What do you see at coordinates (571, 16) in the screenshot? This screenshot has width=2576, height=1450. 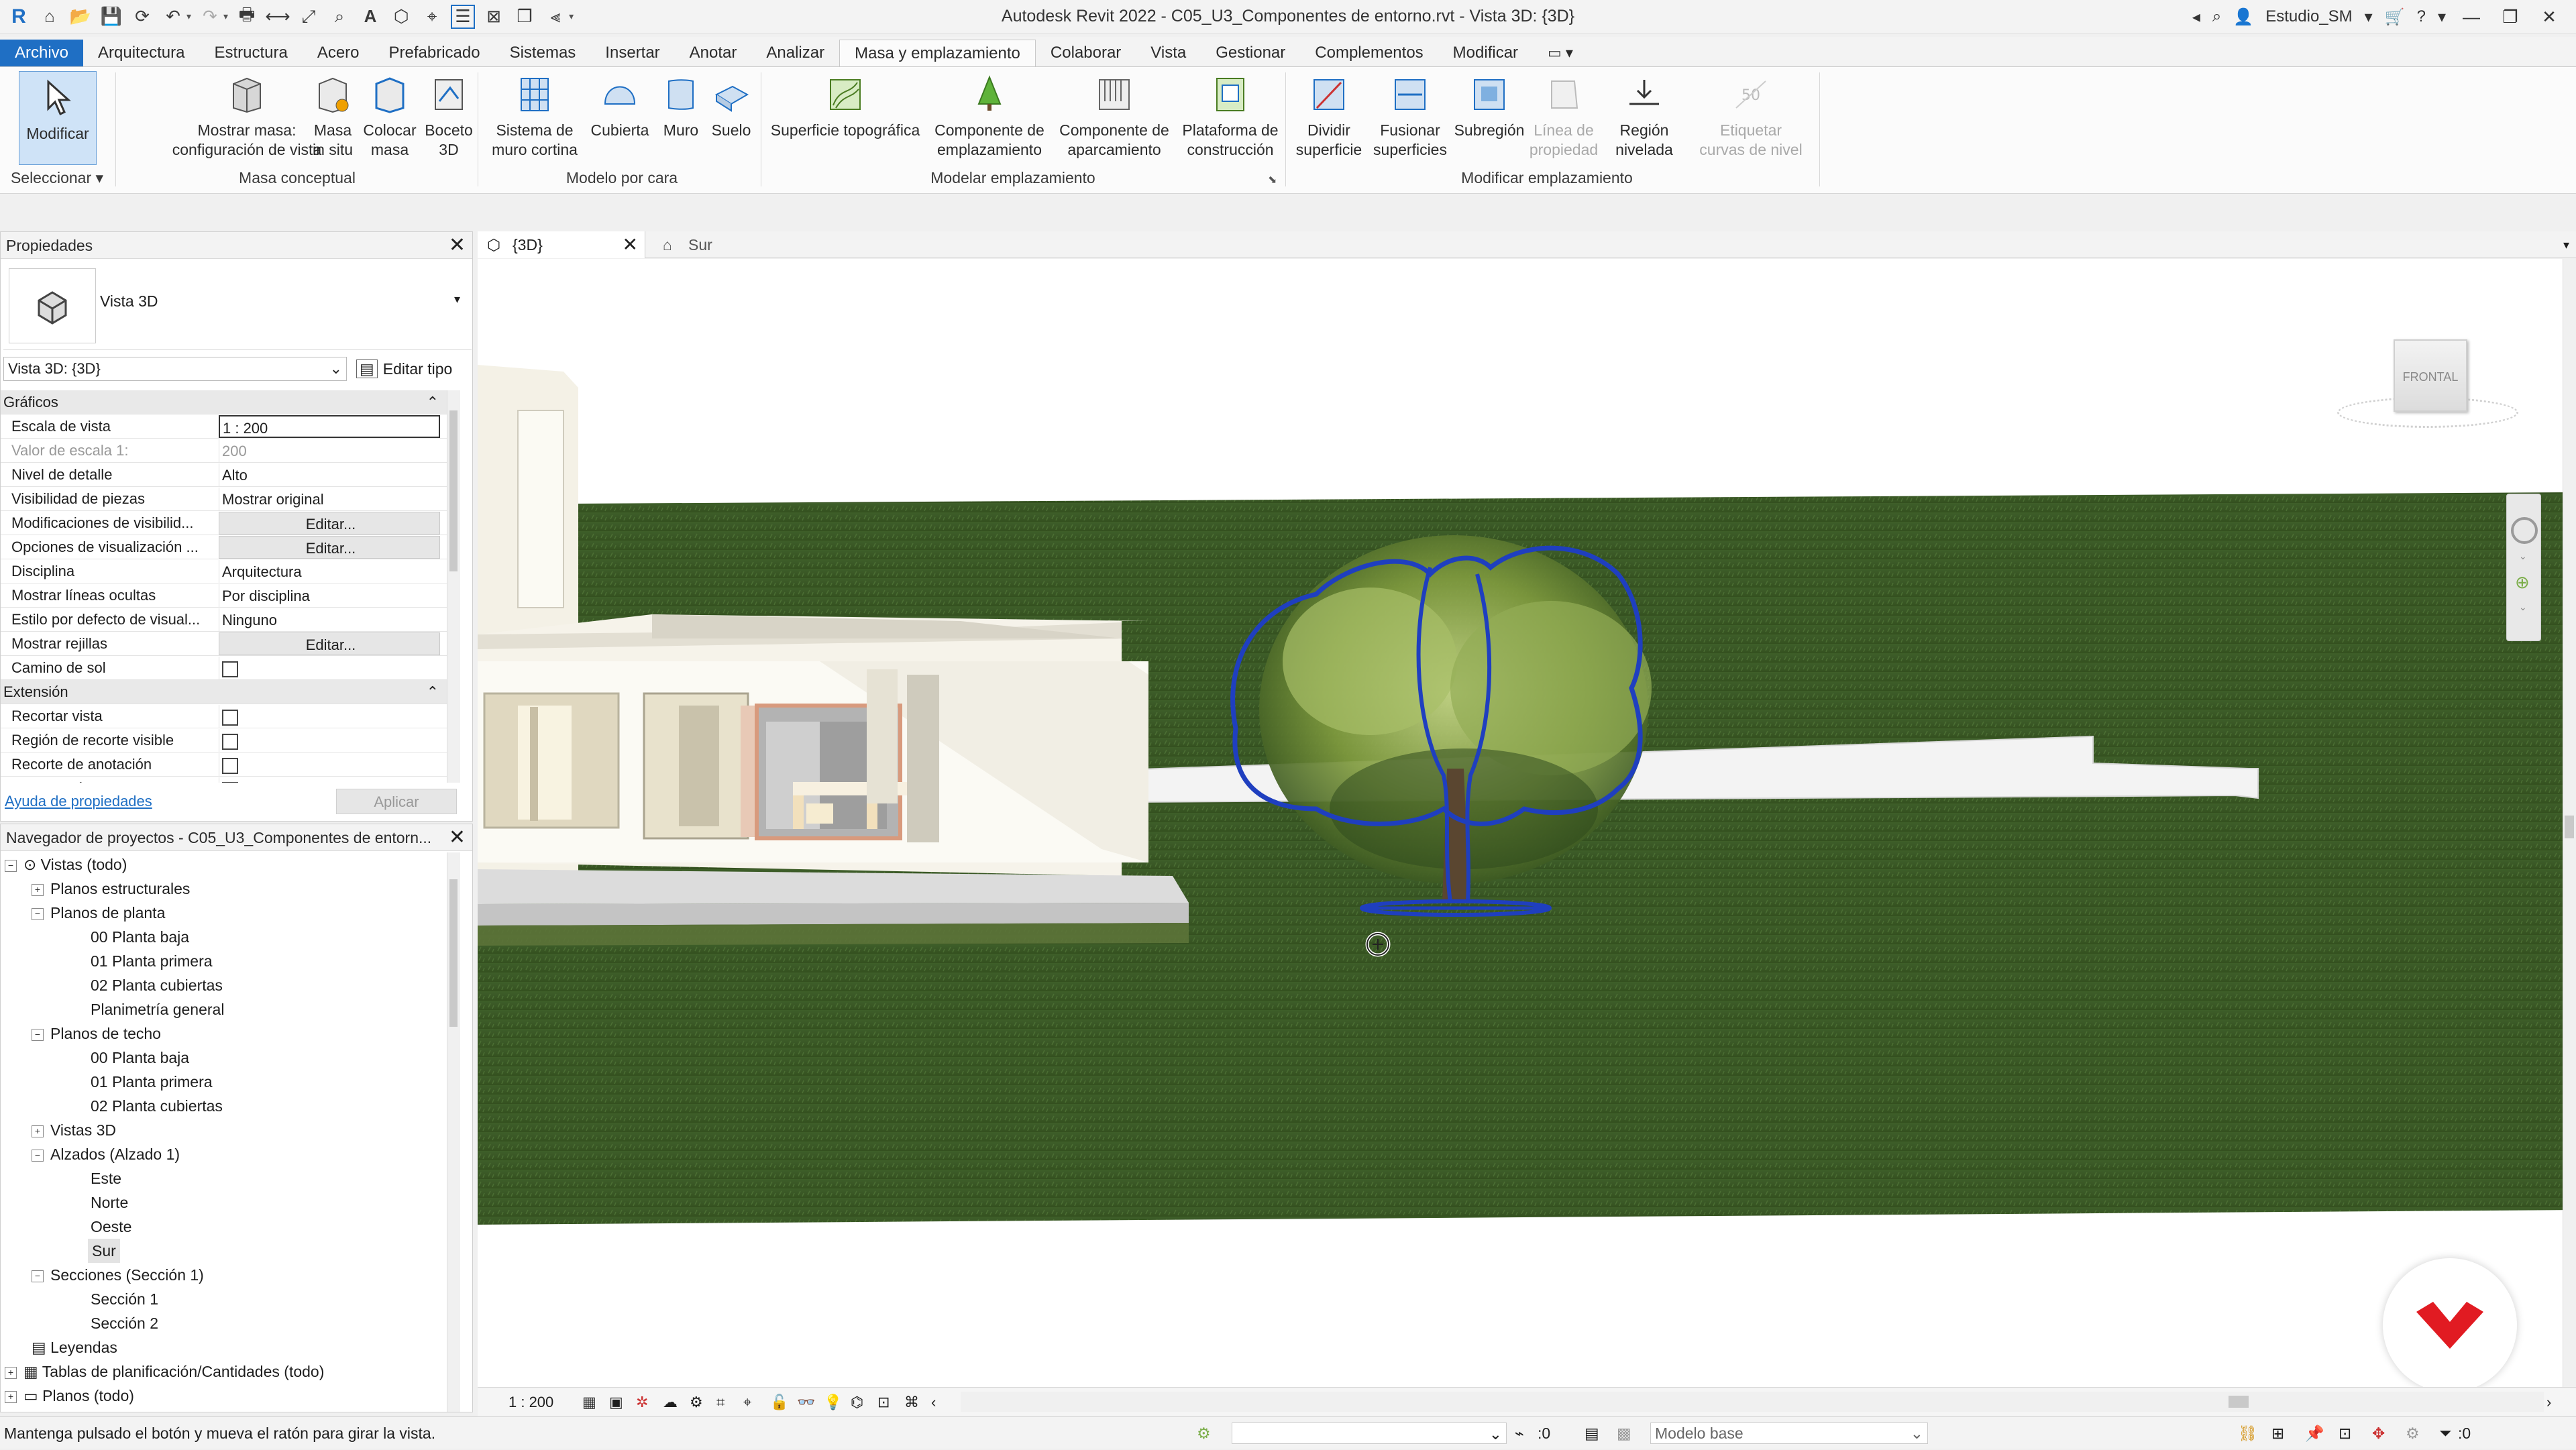 I see `customize-qat-icon: ▾` at bounding box center [571, 16].